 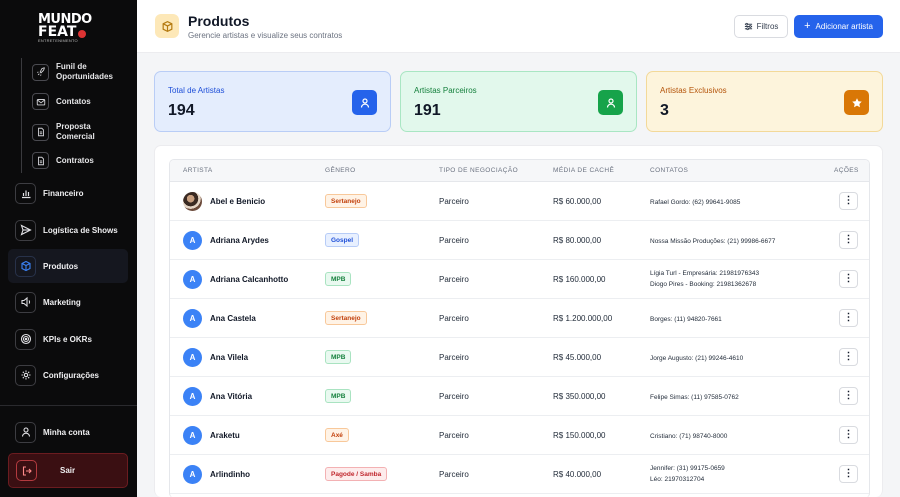 What do you see at coordinates (75, 131) in the screenshot?
I see `sidebar-subitem-label: Proposta Comercial` at bounding box center [75, 131].